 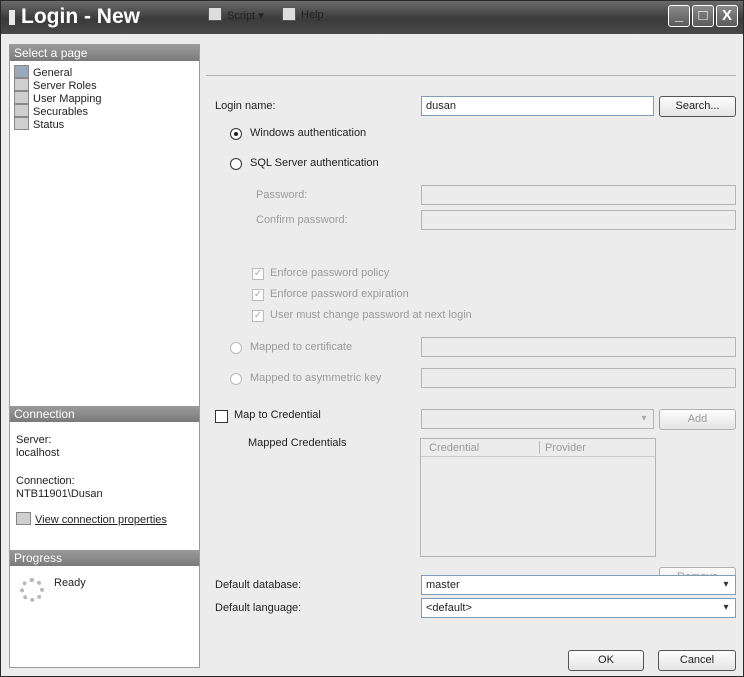 I want to click on help-button: Help, so click(x=312, y=15).